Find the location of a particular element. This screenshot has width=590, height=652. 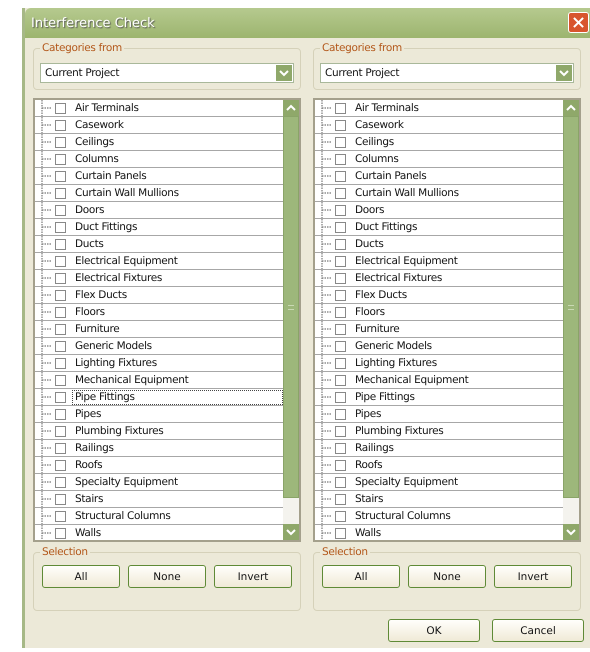

category-item: Floors is located at coordinates (370, 312).